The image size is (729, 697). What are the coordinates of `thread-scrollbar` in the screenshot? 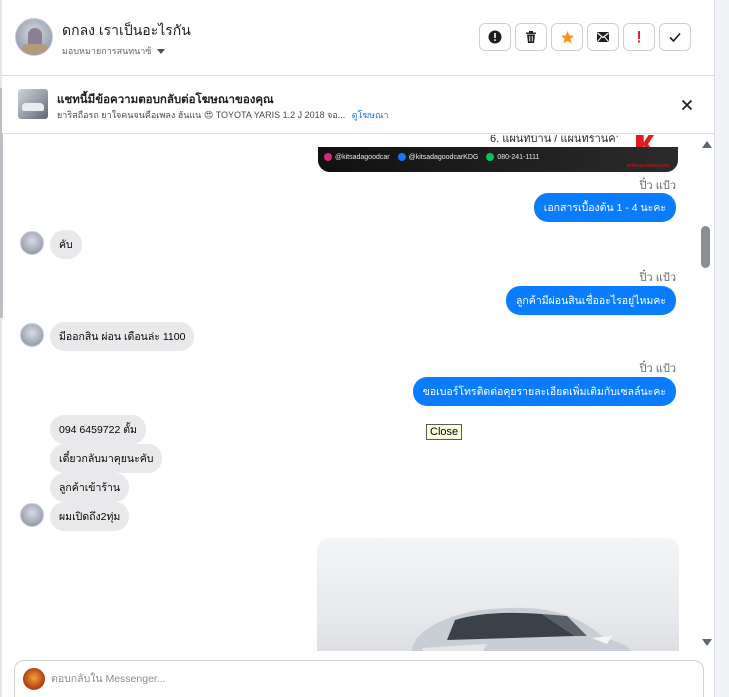 It's located at (706, 393).